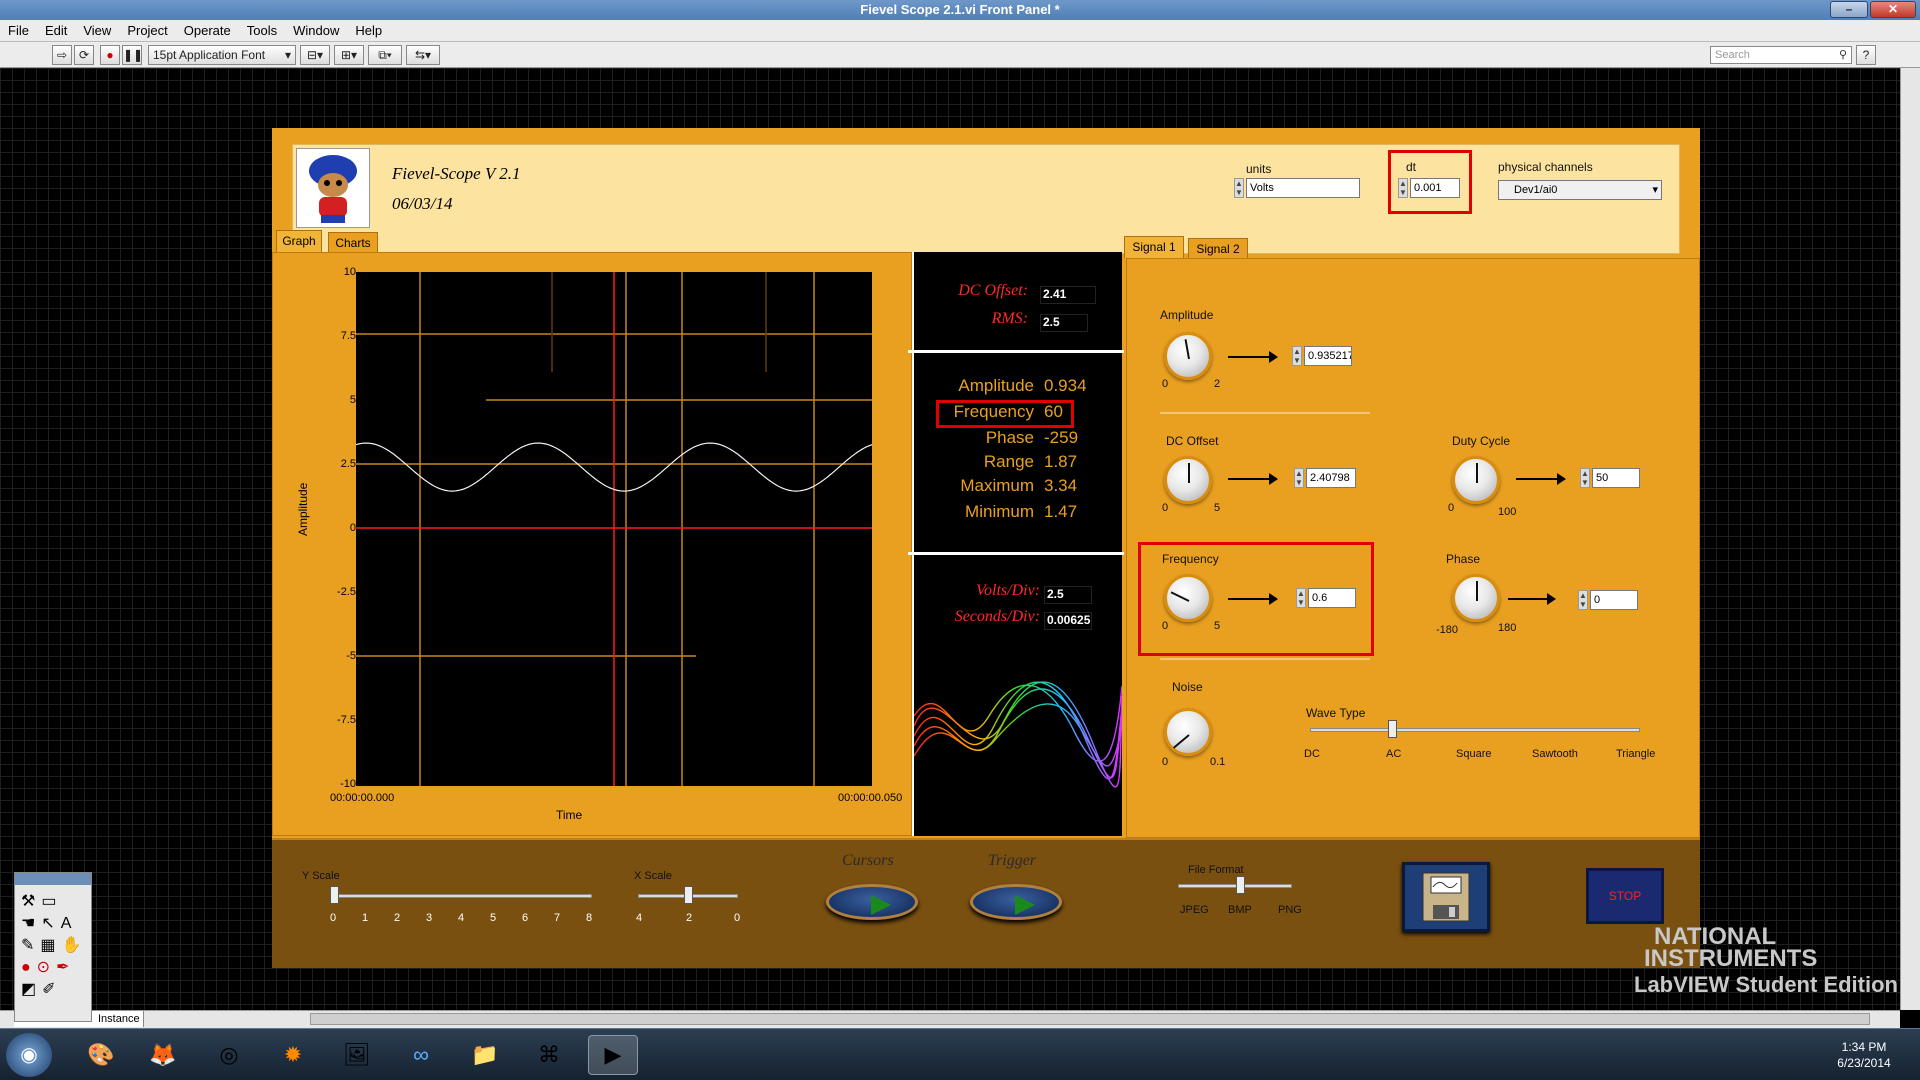 The image size is (1920, 1080). I want to click on system-clock: 1:34 PM 6/23/2014, so click(1864, 1055).